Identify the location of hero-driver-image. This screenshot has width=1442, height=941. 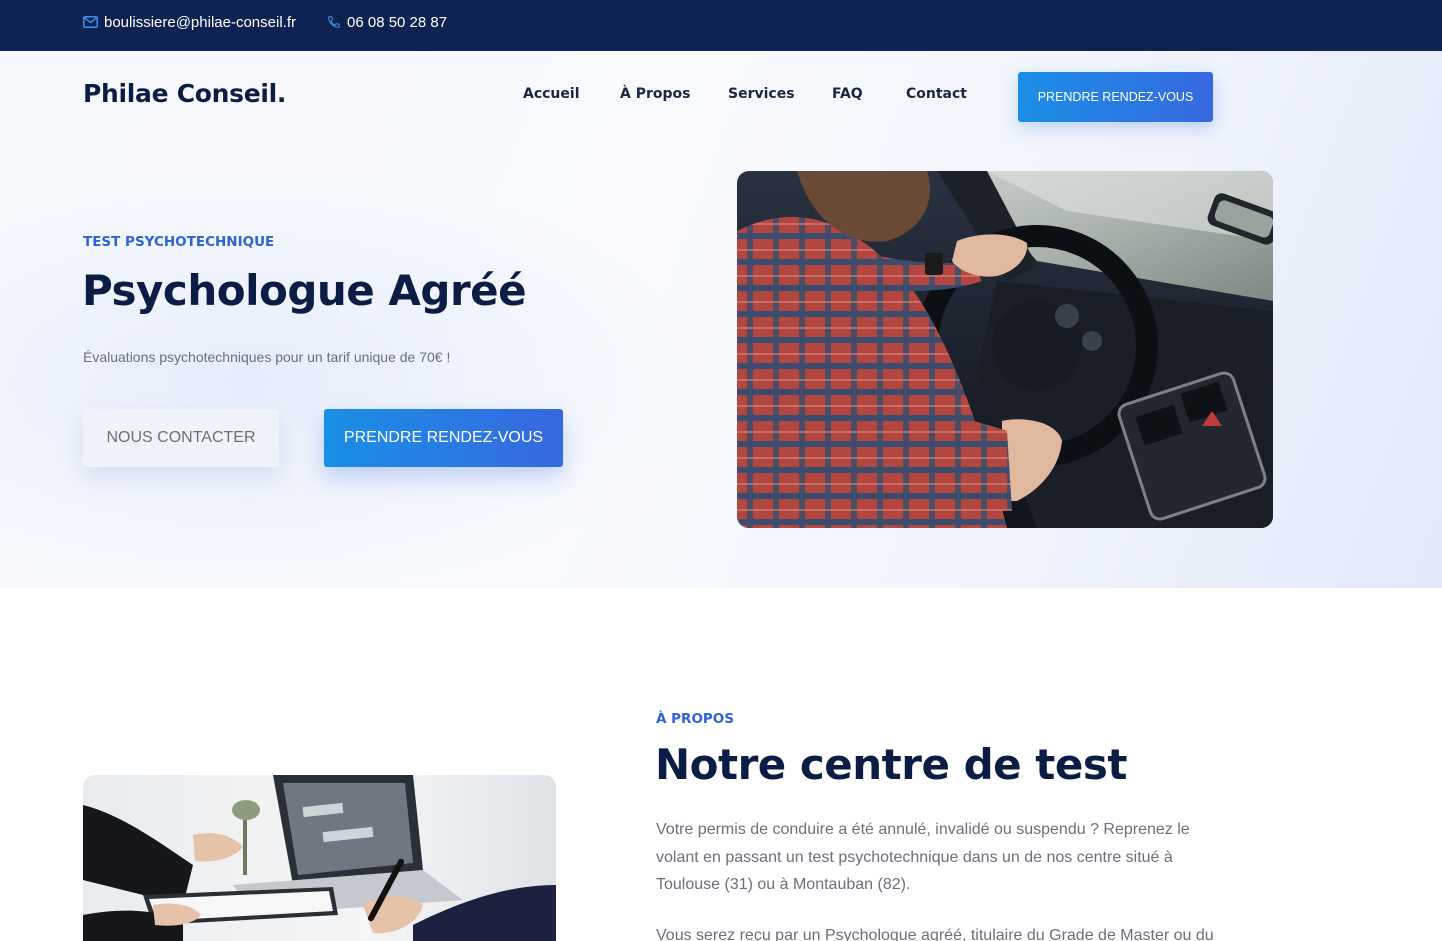
(1005, 349).